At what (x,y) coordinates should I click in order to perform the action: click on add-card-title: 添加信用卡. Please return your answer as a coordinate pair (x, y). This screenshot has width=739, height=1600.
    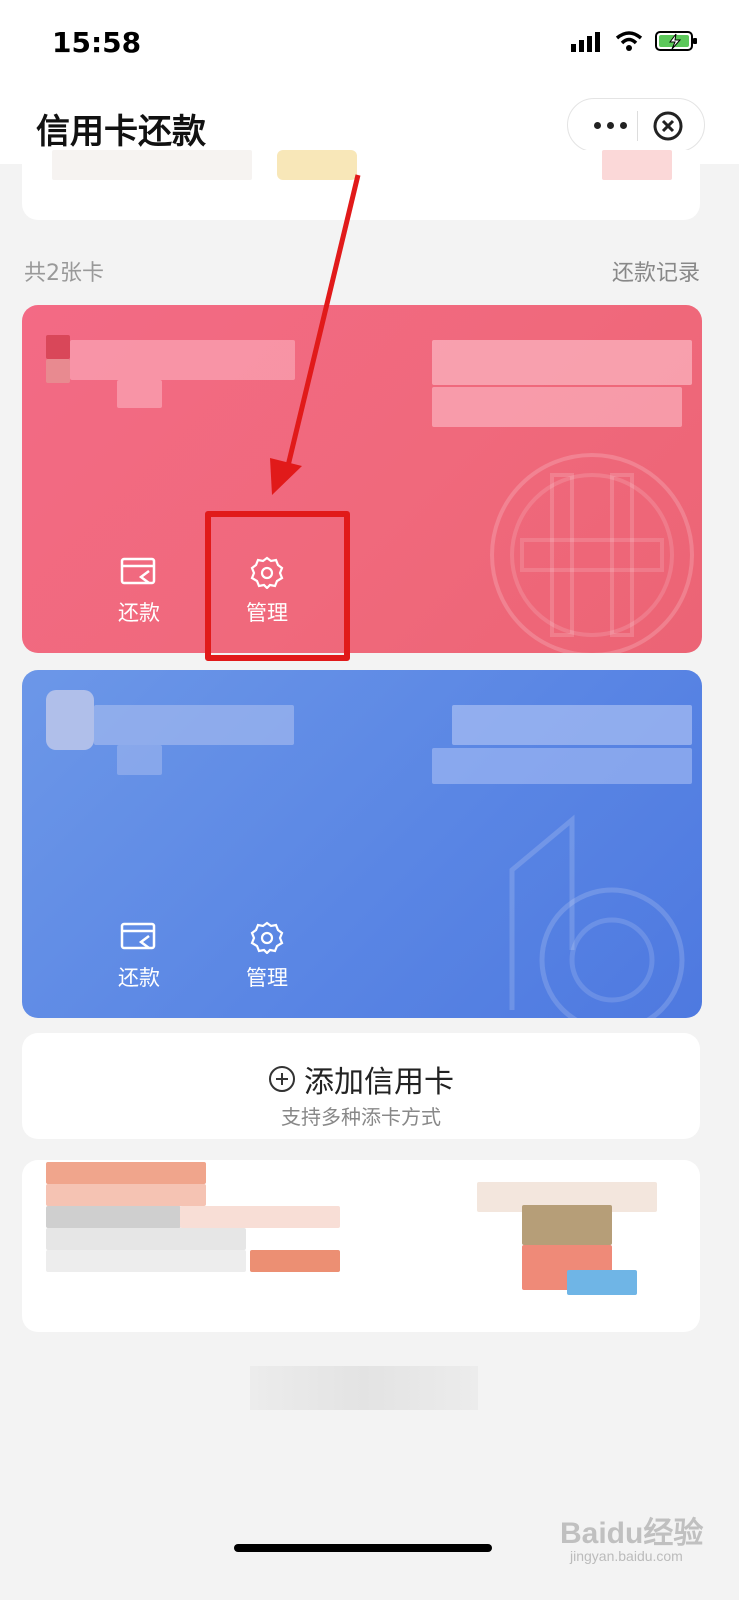
    Looking at the image, I should click on (379, 1082).